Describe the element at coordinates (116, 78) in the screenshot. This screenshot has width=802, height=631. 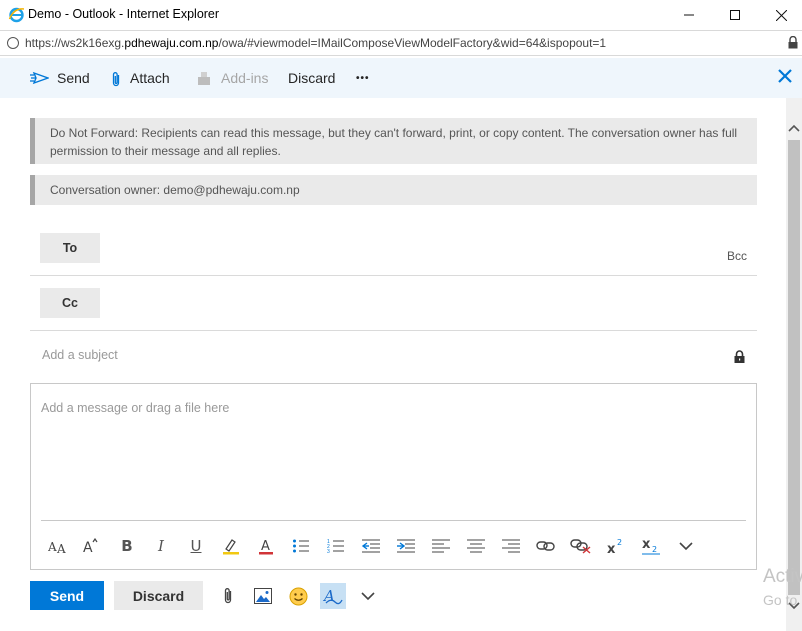
I see `paperclip-icon` at that location.